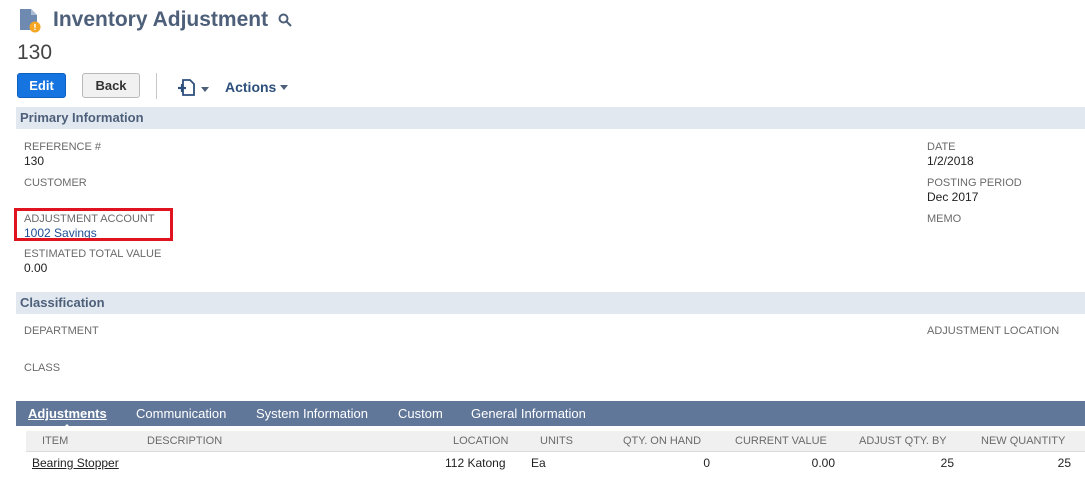 This screenshot has height=480, width=1085. What do you see at coordinates (93, 224) in the screenshot?
I see `highlight-box` at bounding box center [93, 224].